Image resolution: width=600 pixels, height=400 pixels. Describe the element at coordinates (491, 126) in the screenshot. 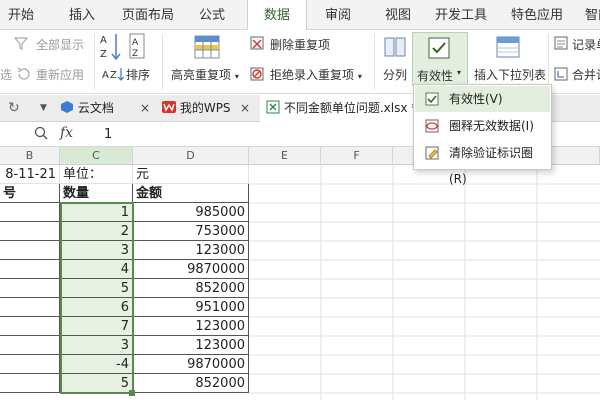

I see `menu-item-label: 圈释无效数据(I)` at that location.